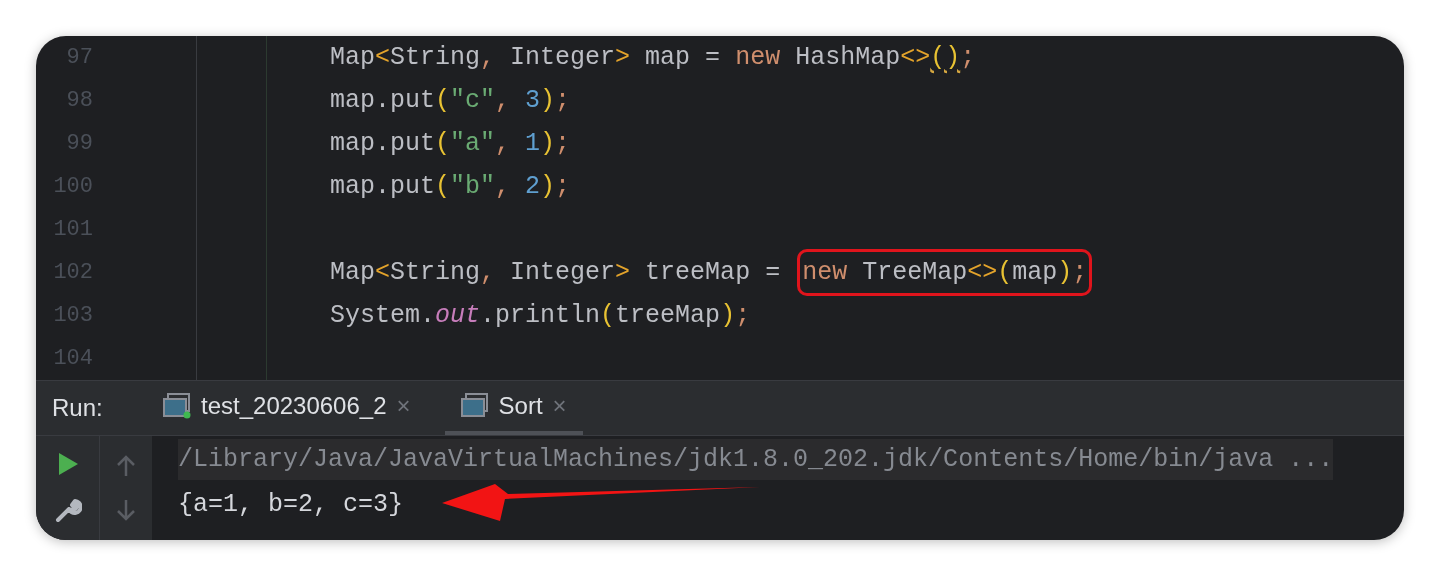 This screenshot has width=1440, height=576. What do you see at coordinates (945, 272) in the screenshot?
I see `highlighted-code: new TreeMap<>(map);` at bounding box center [945, 272].